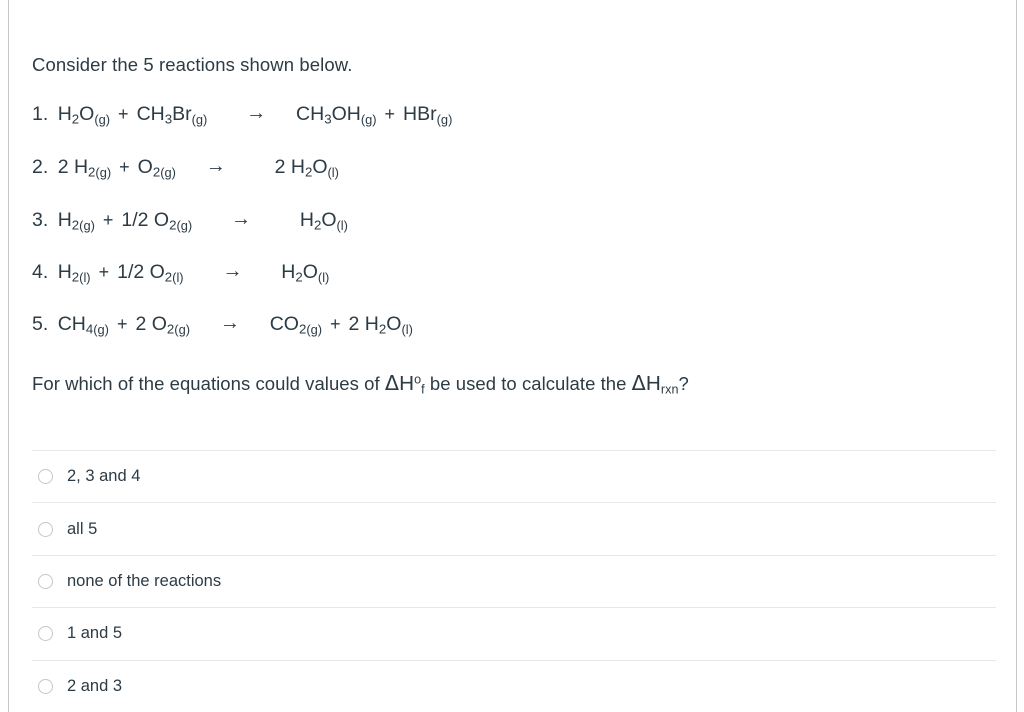 This screenshot has width=1024, height=712. I want to click on reaction-arrow-4: →, so click(232, 271).